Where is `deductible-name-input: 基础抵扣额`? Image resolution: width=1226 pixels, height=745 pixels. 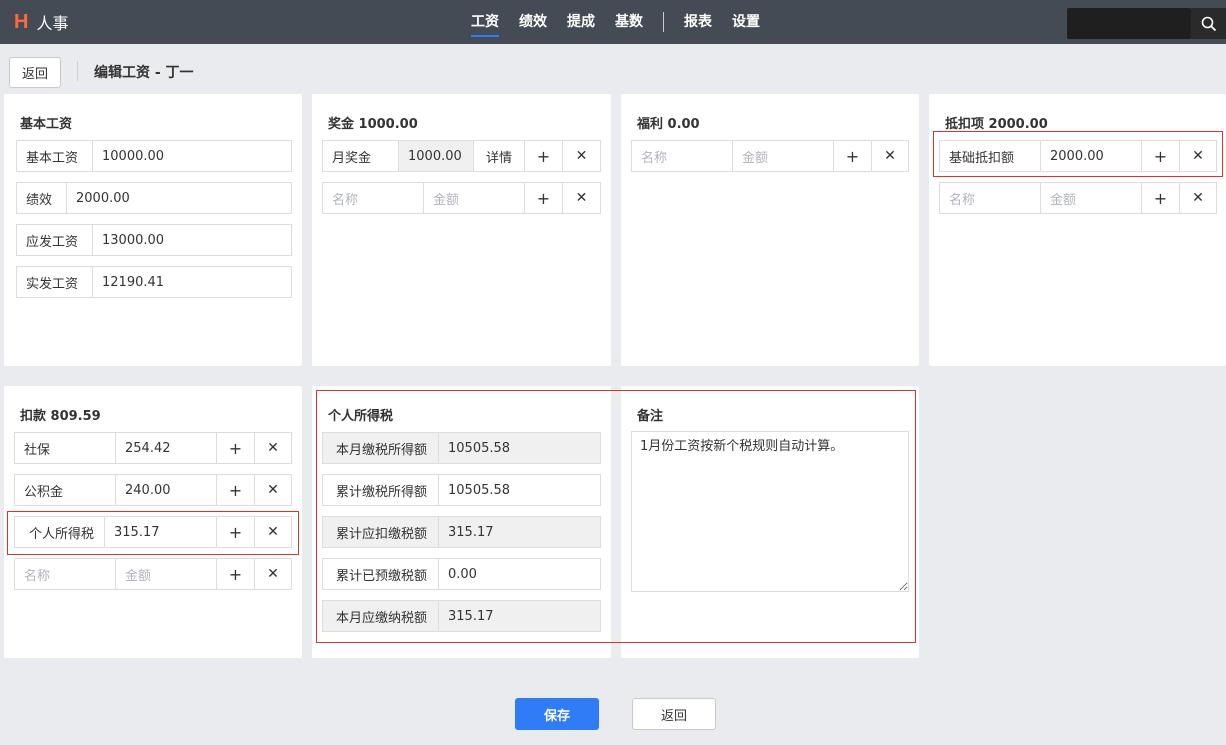 deductible-name-input: 基础抵扣额 is located at coordinates (990, 156).